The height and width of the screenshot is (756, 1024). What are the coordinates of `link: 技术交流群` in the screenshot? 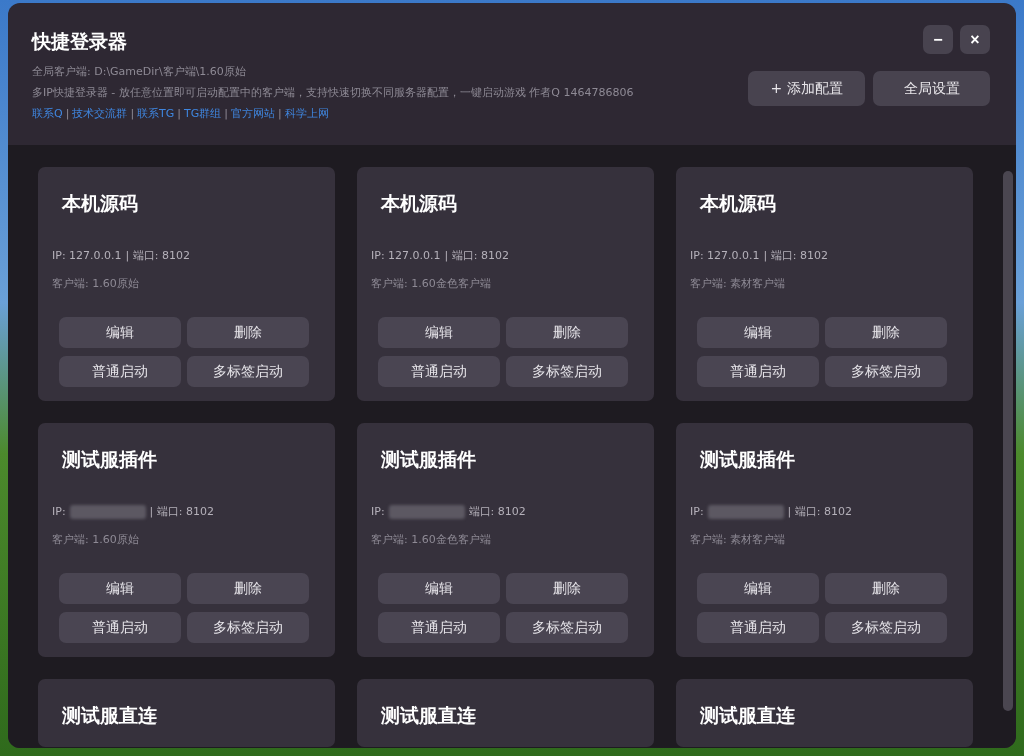 It's located at (100, 113).